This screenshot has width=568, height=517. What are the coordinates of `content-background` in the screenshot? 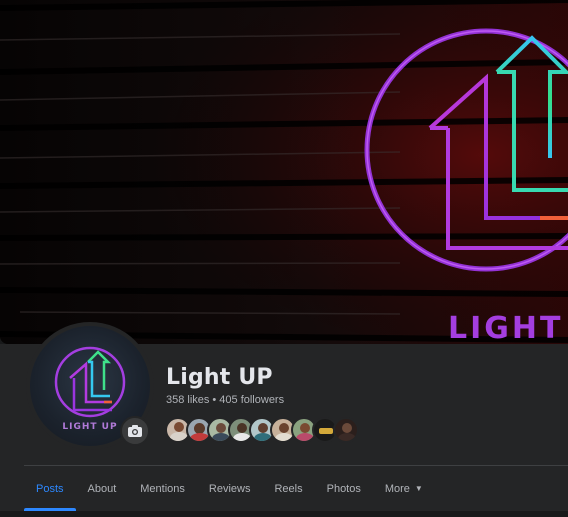 It's located at (284, 514).